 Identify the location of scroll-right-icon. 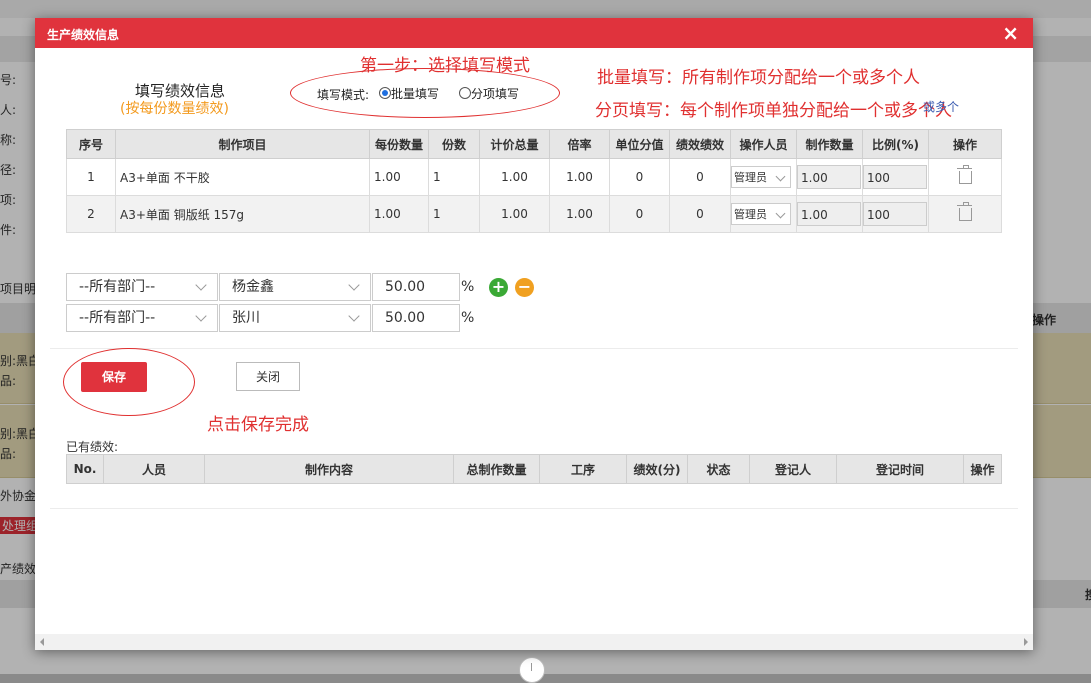
(1026, 642).